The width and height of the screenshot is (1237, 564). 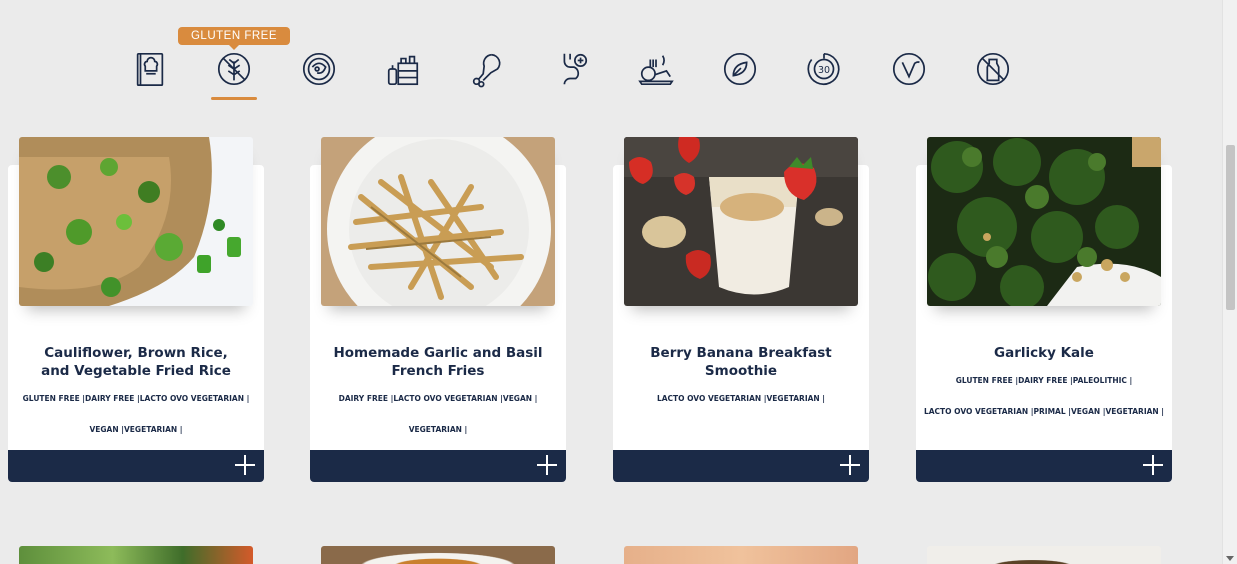 What do you see at coordinates (403, 75) in the screenshot?
I see `pantry-icon` at bounding box center [403, 75].